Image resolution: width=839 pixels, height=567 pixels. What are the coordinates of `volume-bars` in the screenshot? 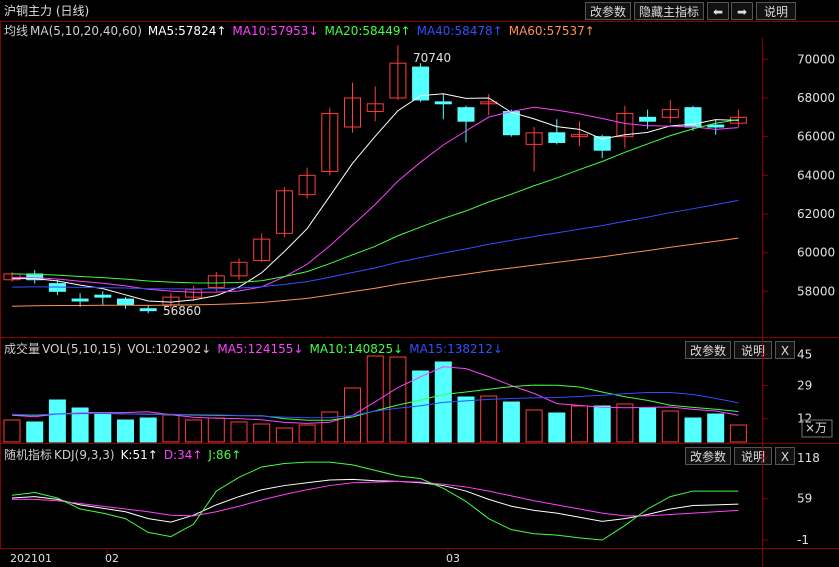 It's located at (375, 399).